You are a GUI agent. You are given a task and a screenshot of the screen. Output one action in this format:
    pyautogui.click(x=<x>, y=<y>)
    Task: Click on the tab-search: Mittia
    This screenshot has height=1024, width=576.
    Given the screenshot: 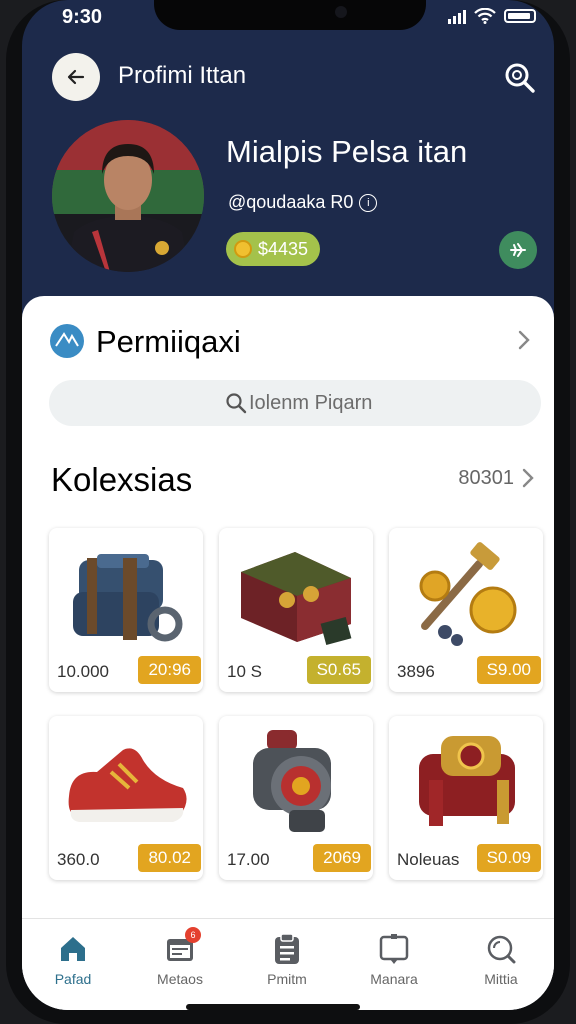 What is the action you would take?
    pyautogui.click(x=501, y=959)
    